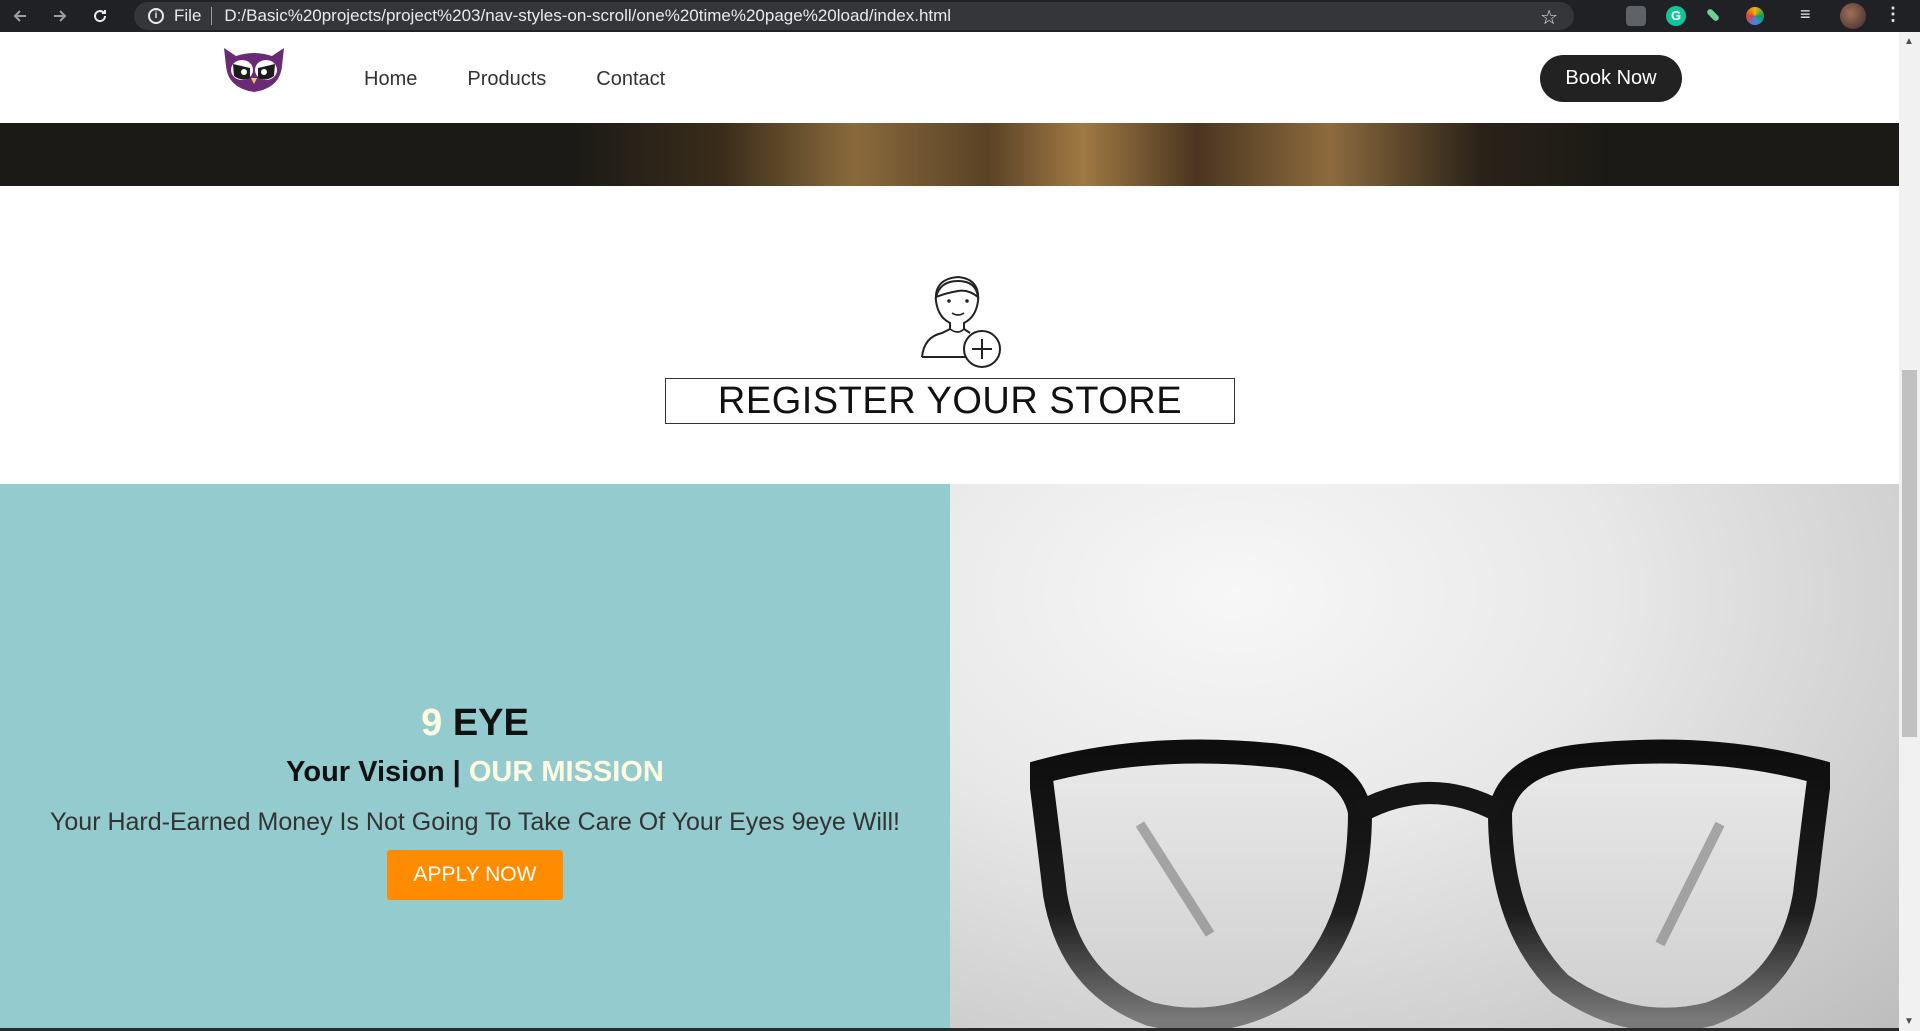  What do you see at coordinates (950, 401) in the screenshot?
I see `register-store-button: REGISTER YOUR STORE` at bounding box center [950, 401].